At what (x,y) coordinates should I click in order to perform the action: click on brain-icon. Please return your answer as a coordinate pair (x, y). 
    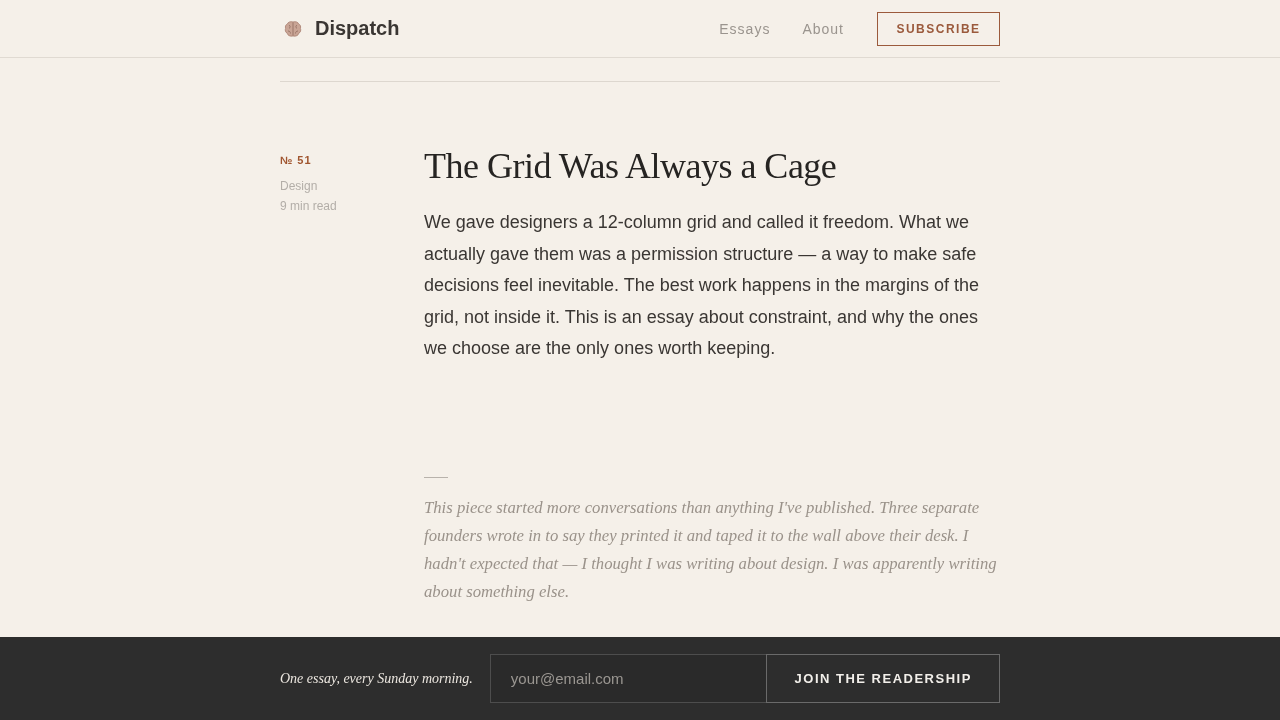
    Looking at the image, I should click on (293, 28).